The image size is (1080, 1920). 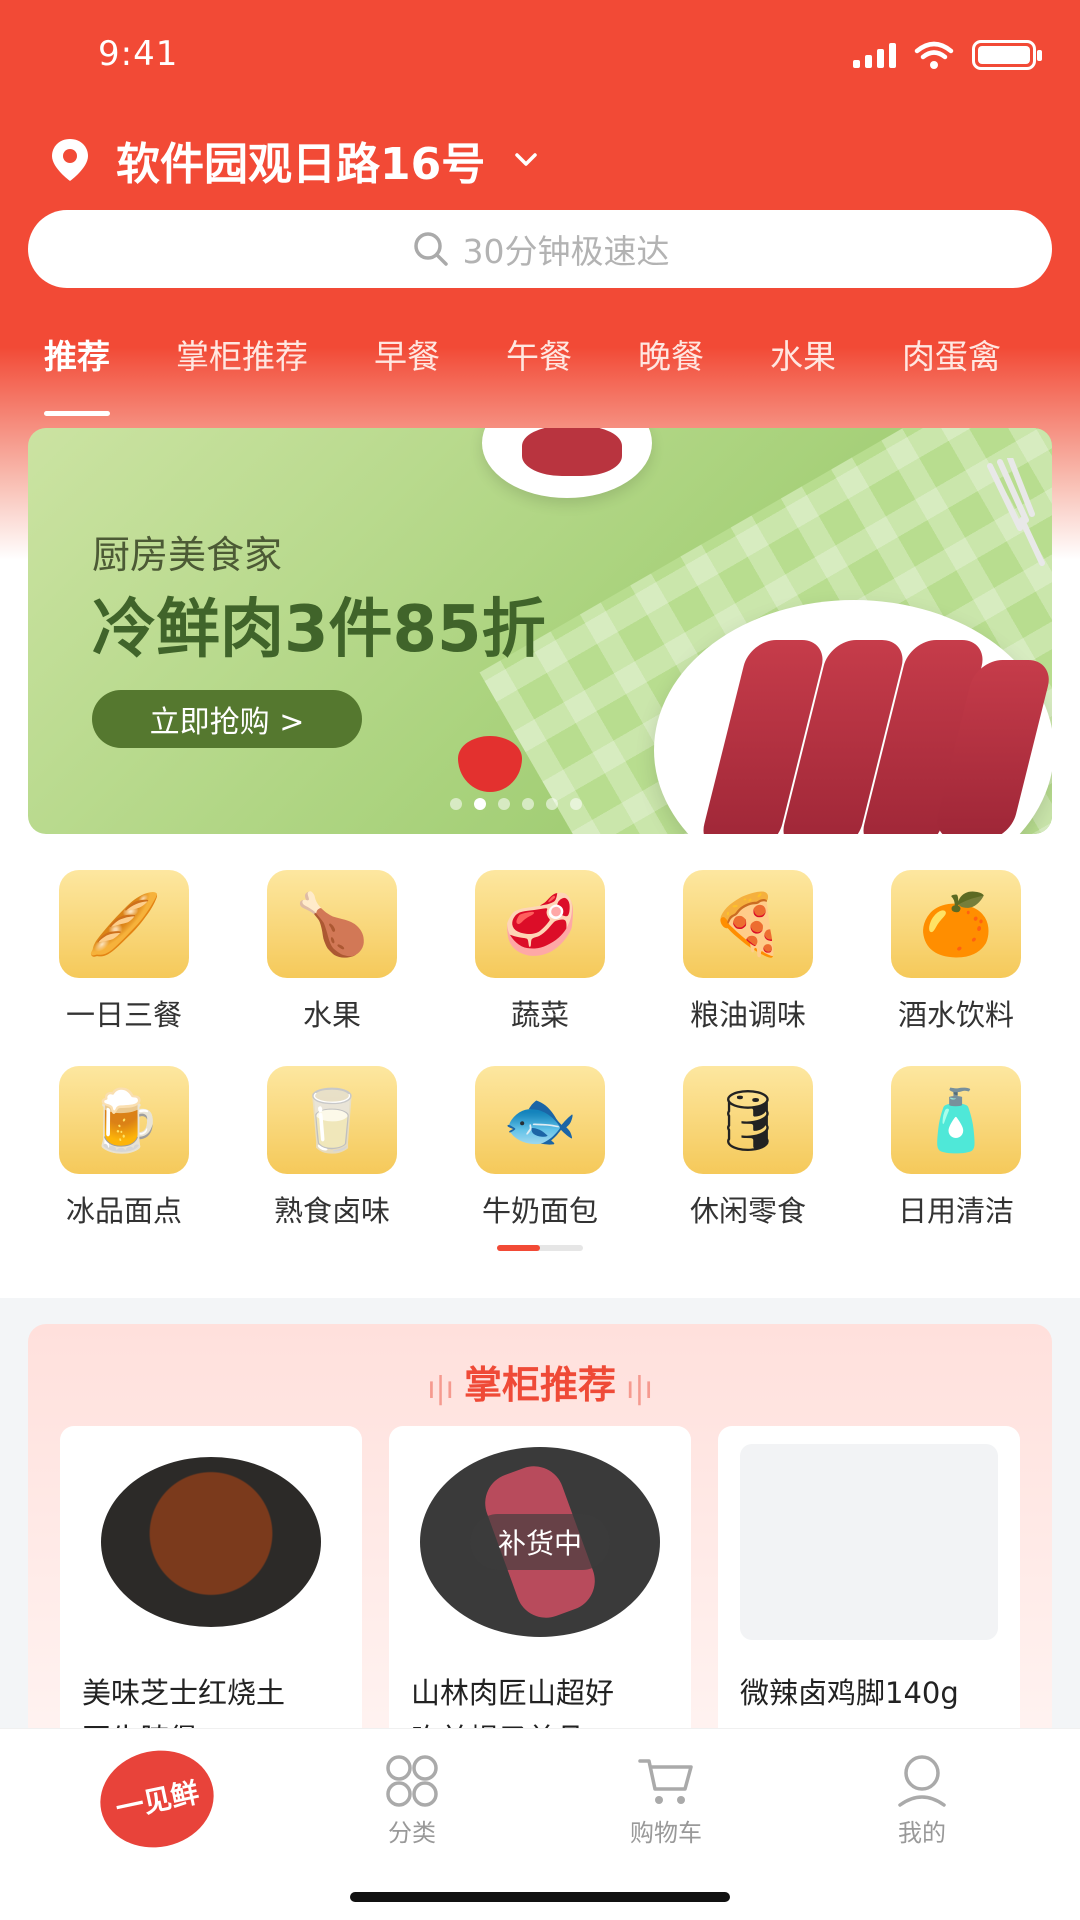 I want to click on tab-profile: 我的, so click(x=922, y=1800).